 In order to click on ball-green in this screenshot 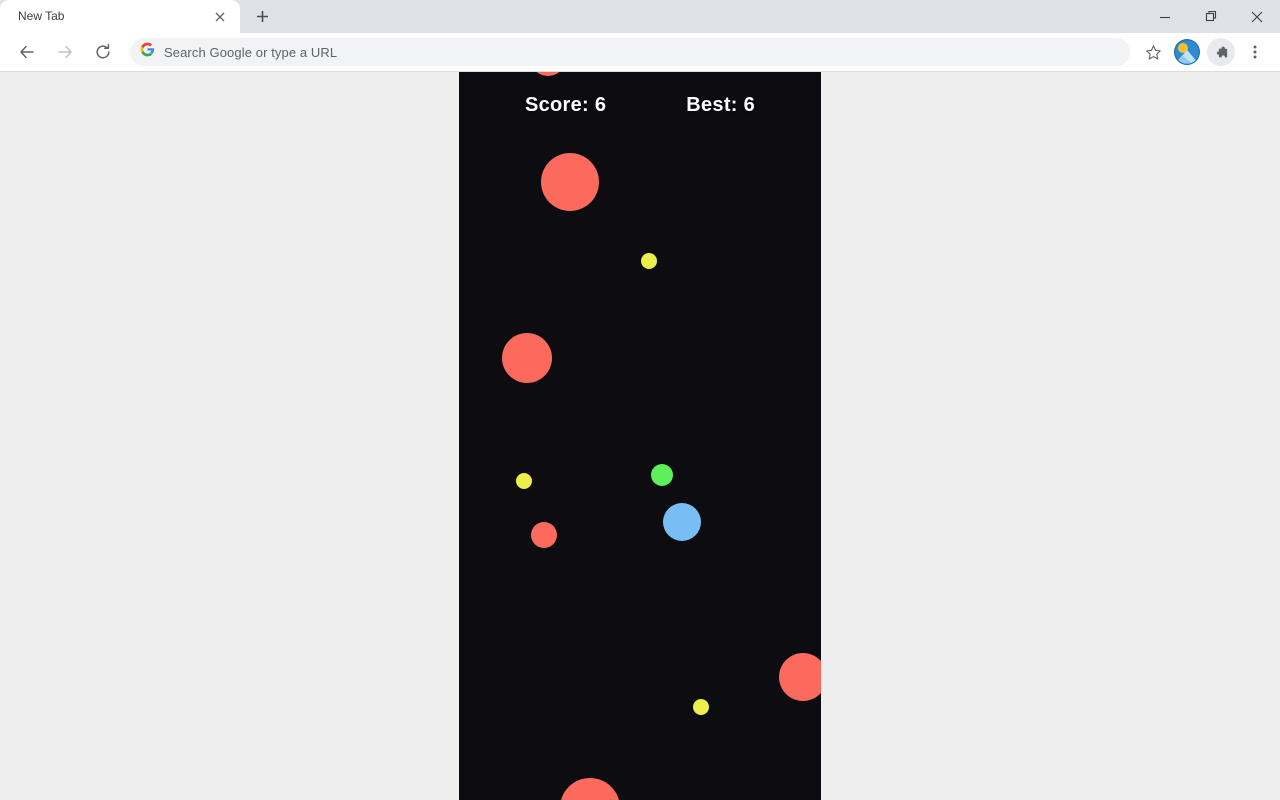, I will do `click(662, 475)`.